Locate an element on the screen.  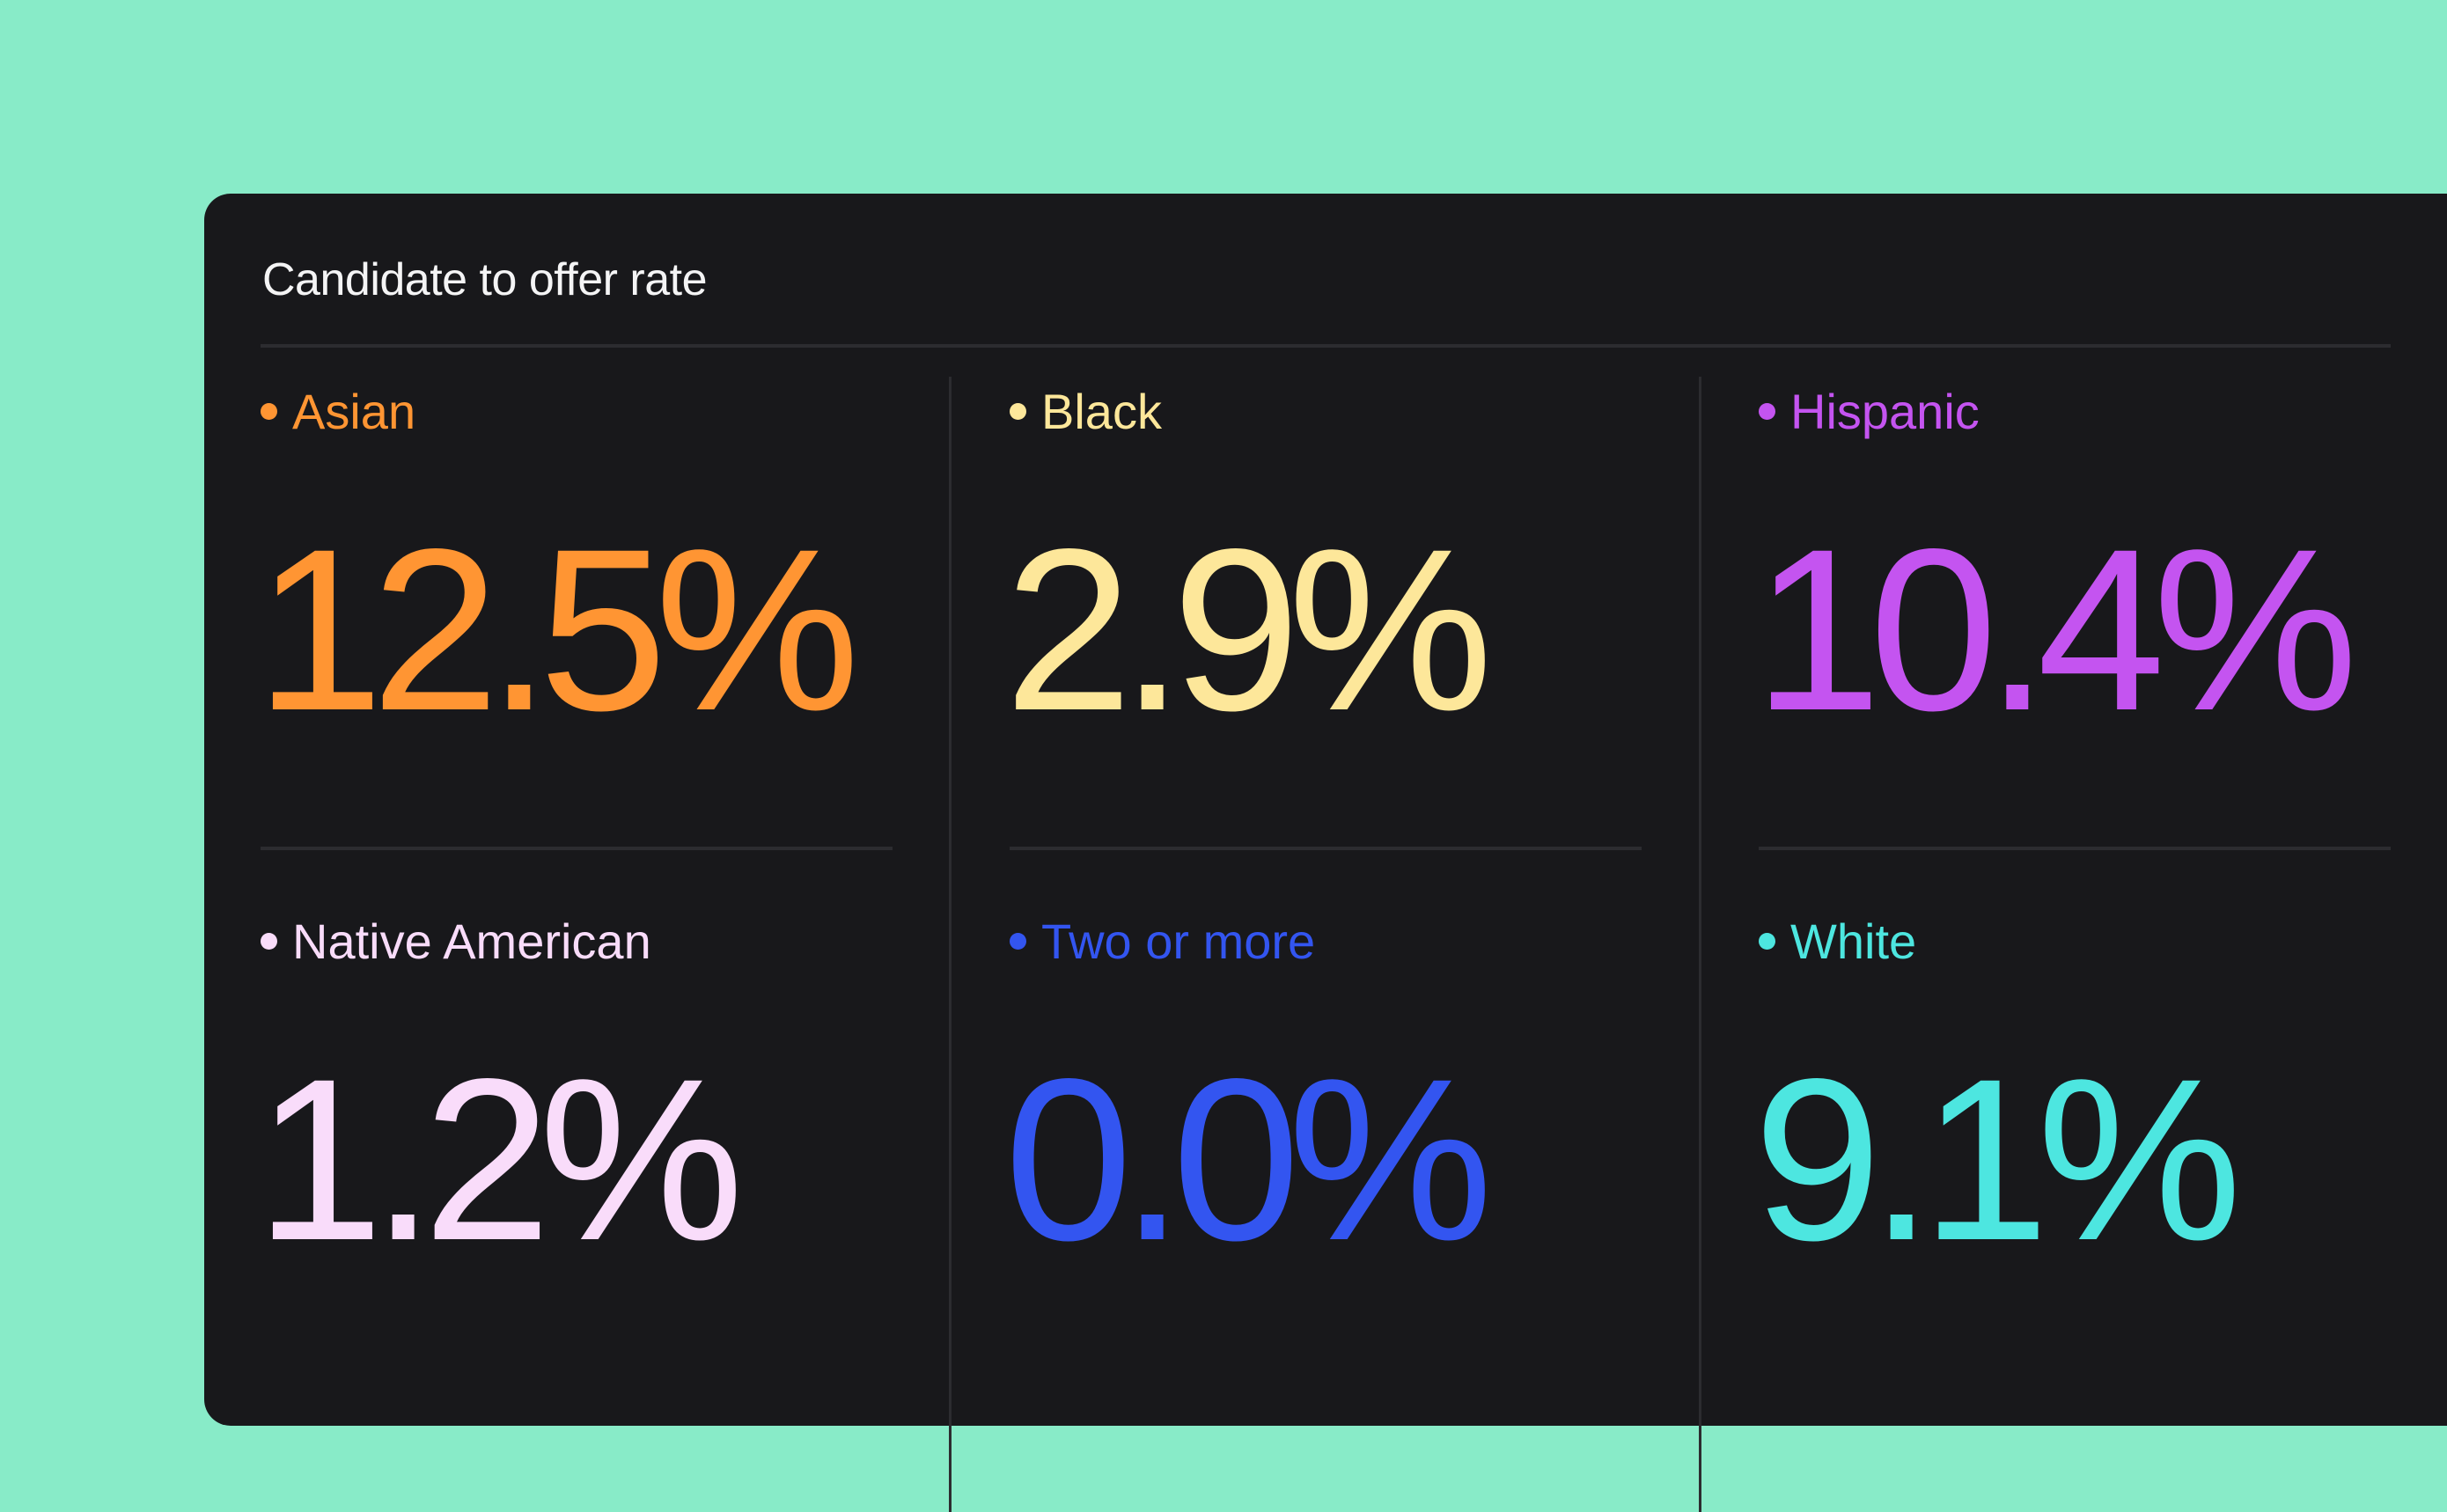
metric-value: 10.4% is located at coordinates (2055, 630).